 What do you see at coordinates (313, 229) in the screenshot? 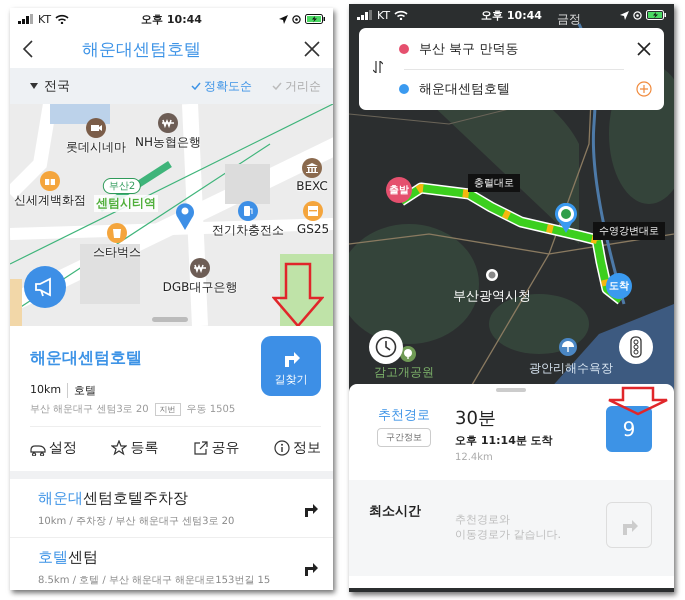
I see `map-label: GS25` at bounding box center [313, 229].